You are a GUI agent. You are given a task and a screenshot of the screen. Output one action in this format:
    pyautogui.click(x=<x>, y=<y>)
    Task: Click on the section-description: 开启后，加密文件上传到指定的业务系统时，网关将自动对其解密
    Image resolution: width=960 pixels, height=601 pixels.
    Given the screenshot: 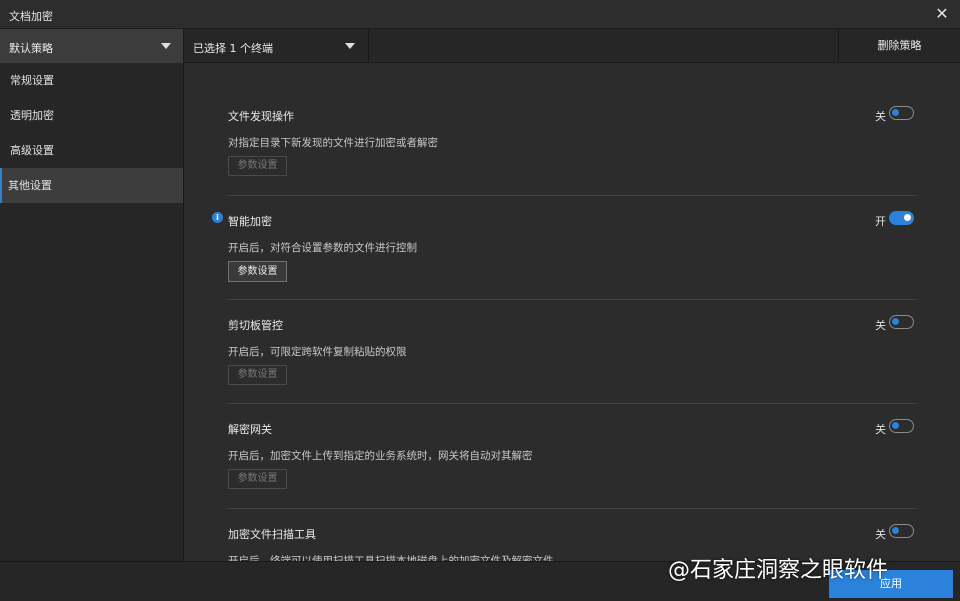 What is the action you would take?
    pyautogui.click(x=380, y=456)
    